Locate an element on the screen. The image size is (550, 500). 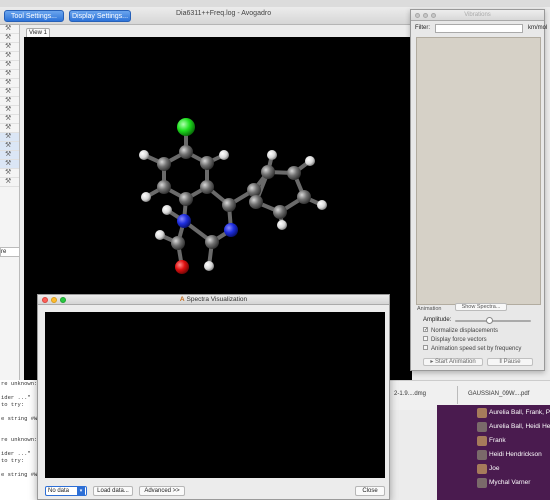
tab-view-1: View 1 is located at coordinates (38, 32).